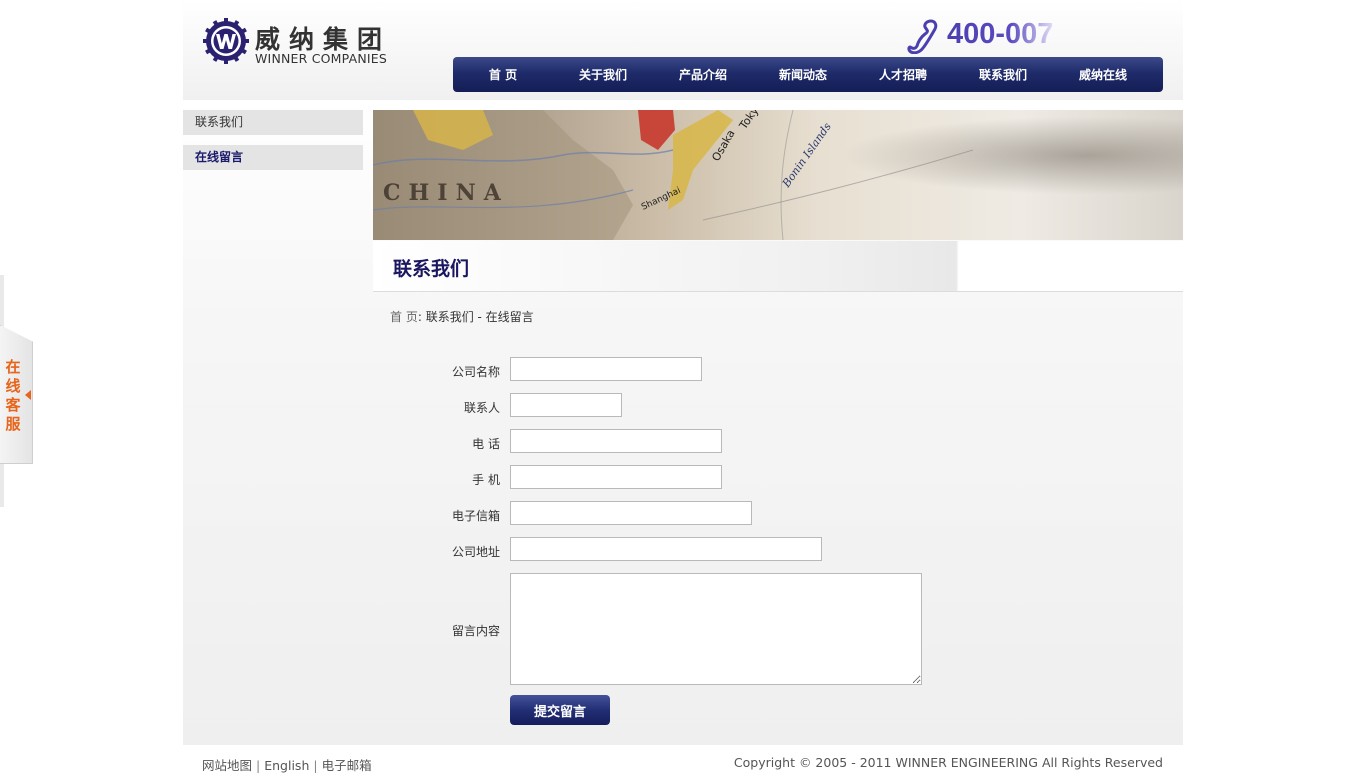 The image size is (1366, 777). Describe the element at coordinates (347, 765) in the screenshot. I see `footer-link-email: 电子邮箱` at that location.